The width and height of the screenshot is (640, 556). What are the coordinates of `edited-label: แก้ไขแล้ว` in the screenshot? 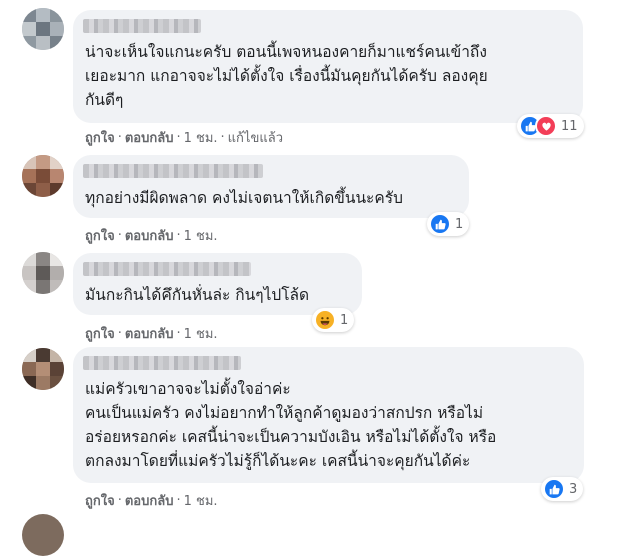 It's located at (255, 138).